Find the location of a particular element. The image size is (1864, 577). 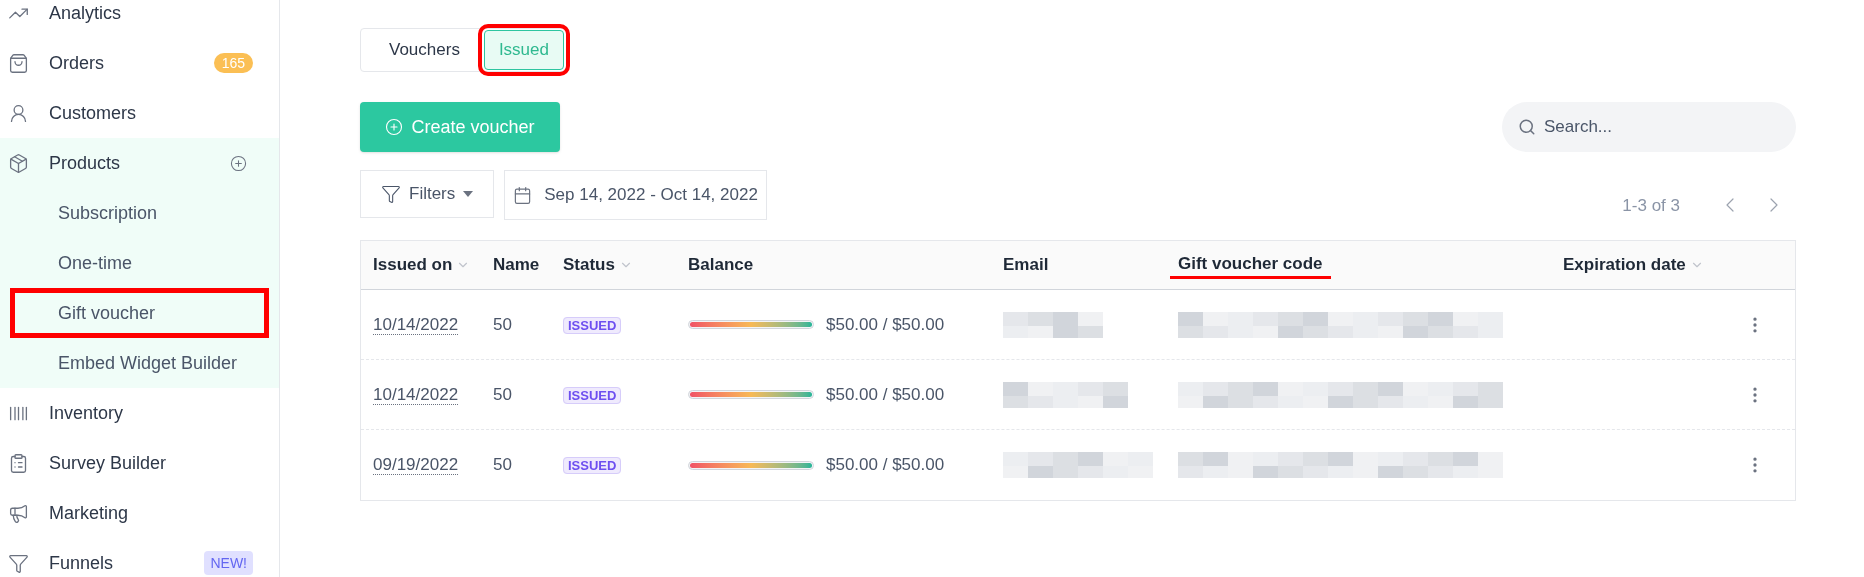

sidebar-item: Products is located at coordinates (139, 163).